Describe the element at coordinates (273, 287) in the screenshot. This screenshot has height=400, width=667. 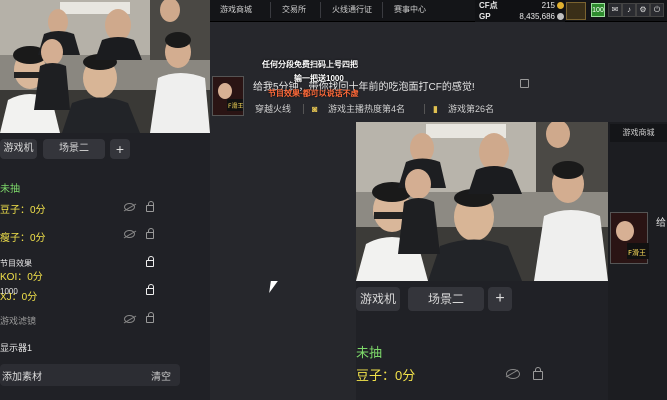
I see `mouse-cursor-icon` at that location.